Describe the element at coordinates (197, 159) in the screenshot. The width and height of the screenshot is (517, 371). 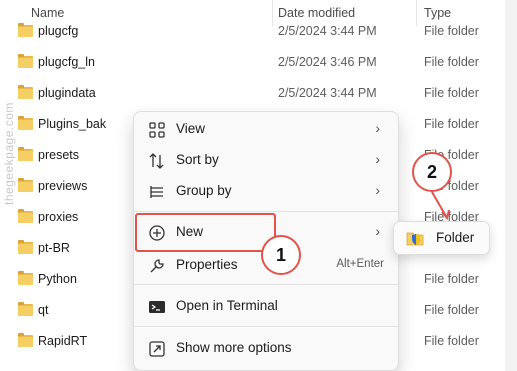
I see `menu-item-label: Sort by` at that location.